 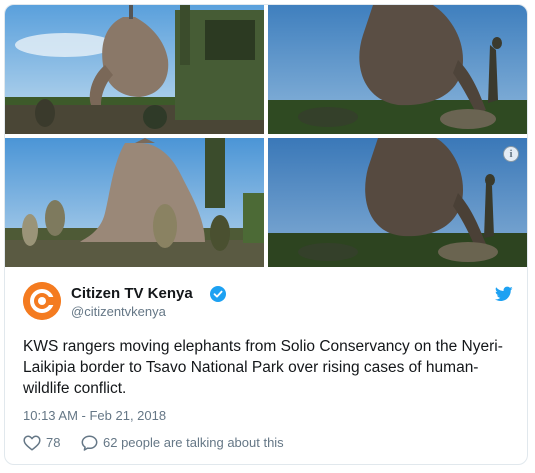 What do you see at coordinates (32, 443) in the screenshot?
I see `heart-icon` at bounding box center [32, 443].